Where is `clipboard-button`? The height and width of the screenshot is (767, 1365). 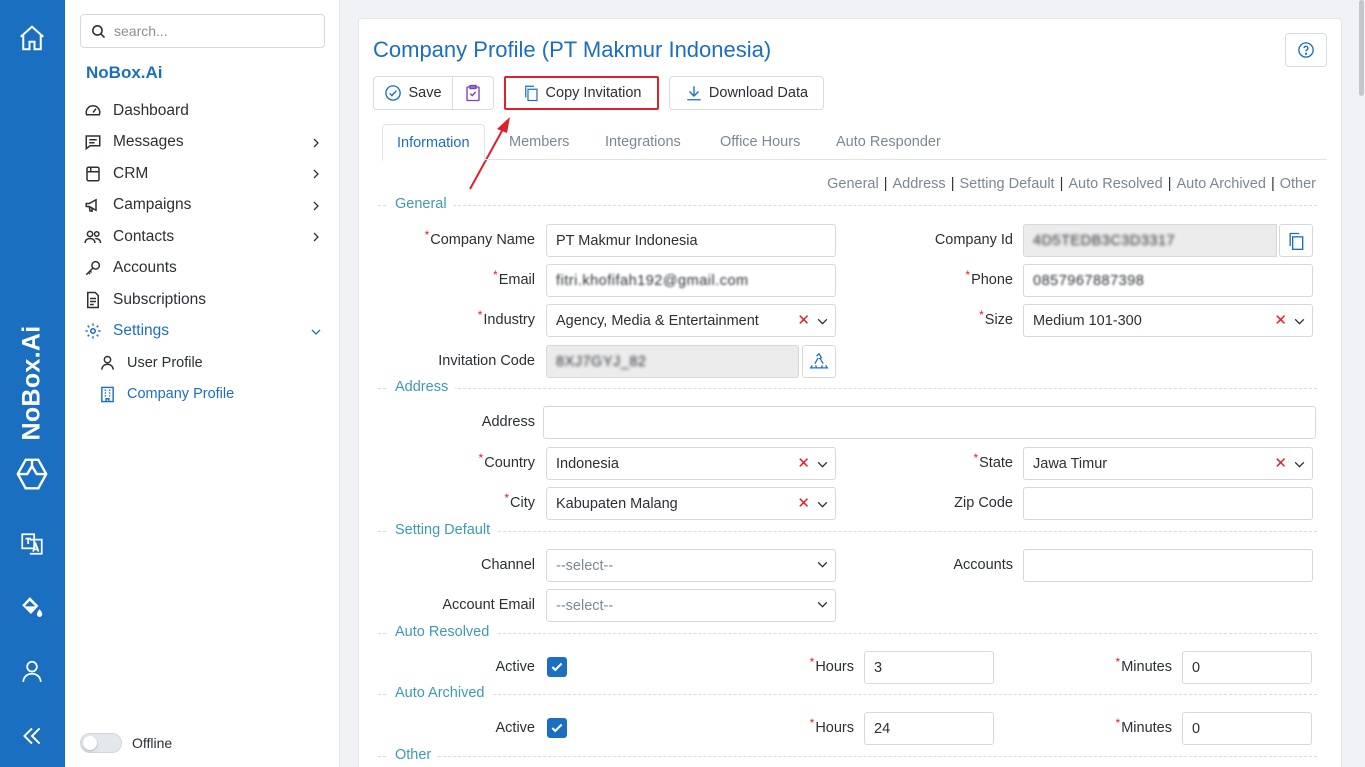 clipboard-button is located at coordinates (473, 93).